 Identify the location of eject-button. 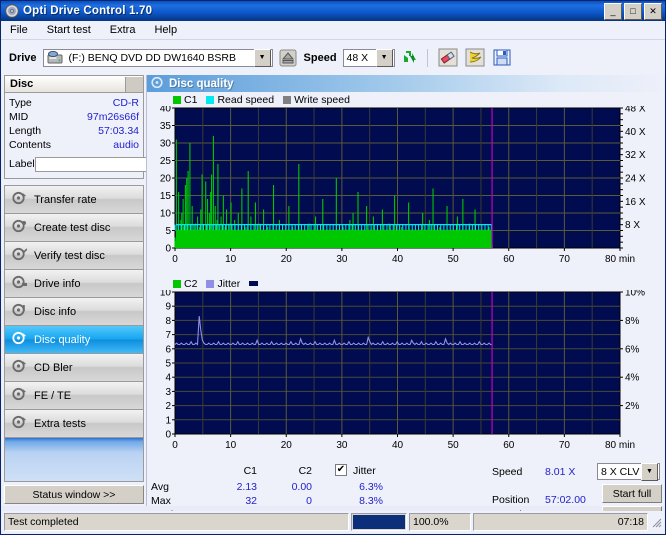
(287, 57).